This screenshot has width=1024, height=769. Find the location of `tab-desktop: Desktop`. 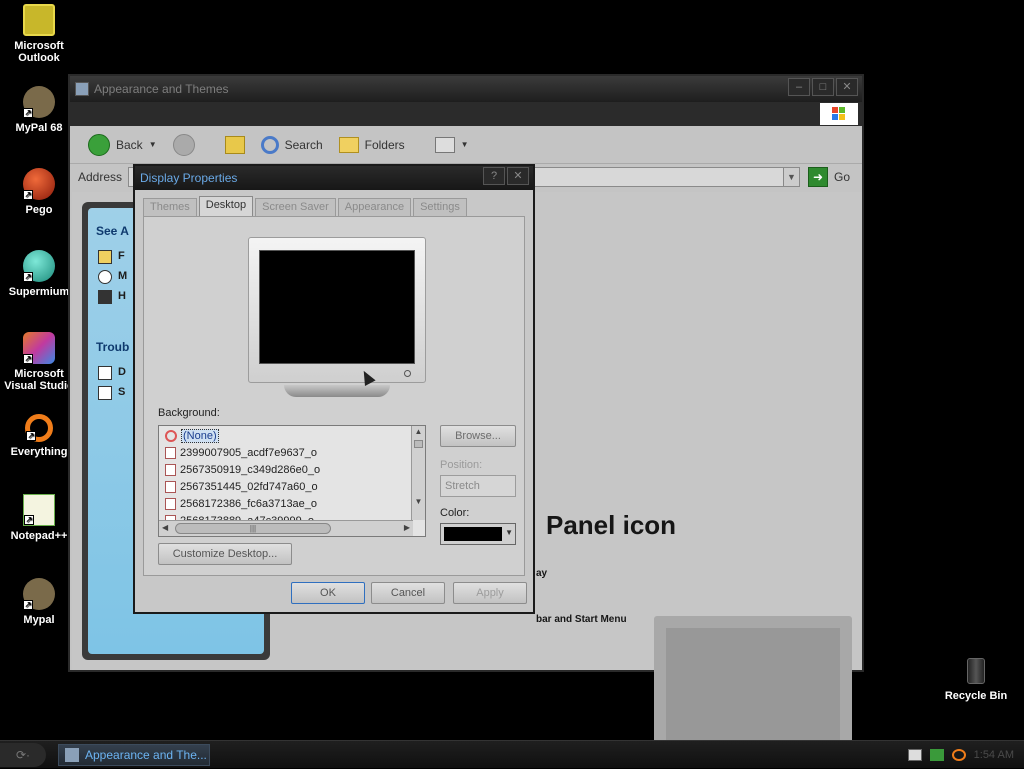

tab-desktop: Desktop is located at coordinates (226, 206).